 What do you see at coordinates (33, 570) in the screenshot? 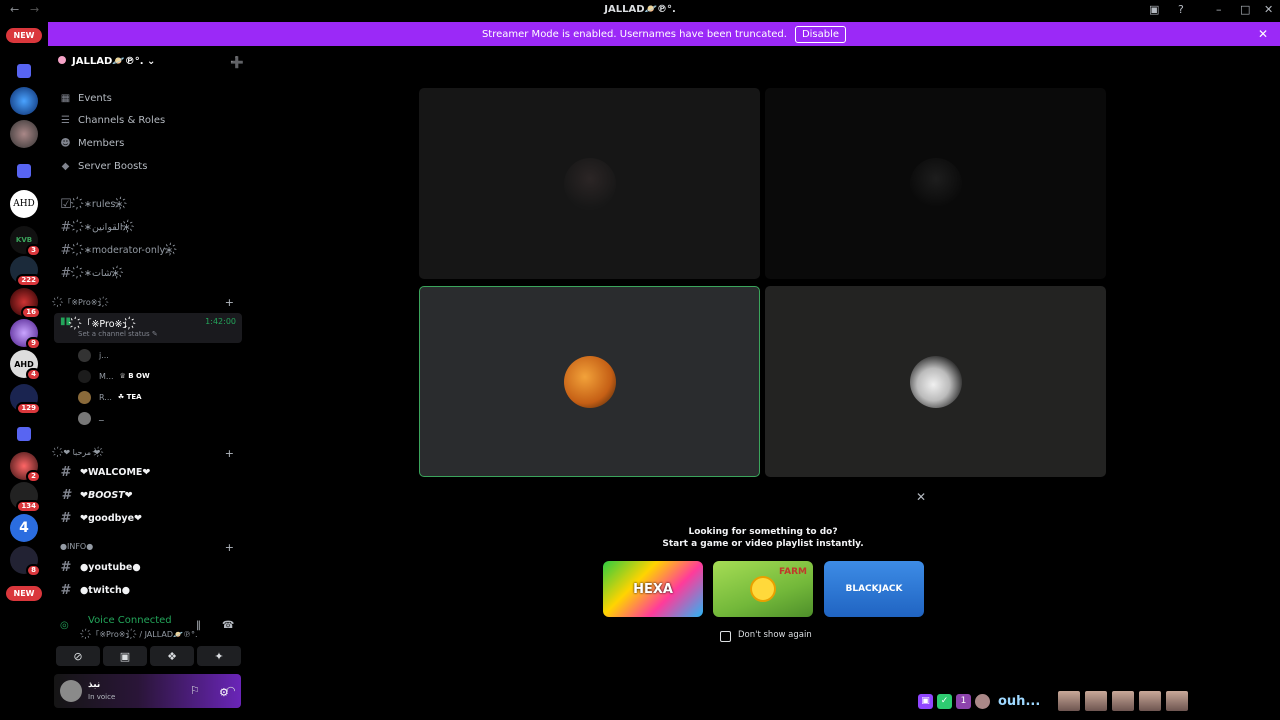
I see `unread-badge: 8` at bounding box center [33, 570].